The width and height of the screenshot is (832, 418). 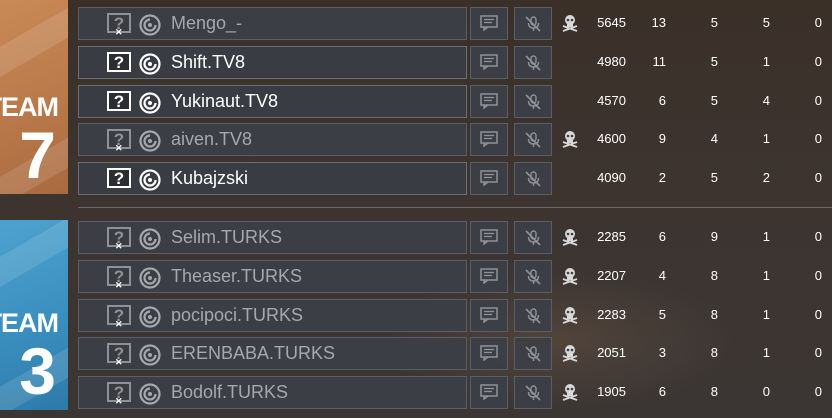 I want to click on player-row: ? ✕ pocipoci.TURKS 2283 5 8 1 0, so click(x=455, y=315).